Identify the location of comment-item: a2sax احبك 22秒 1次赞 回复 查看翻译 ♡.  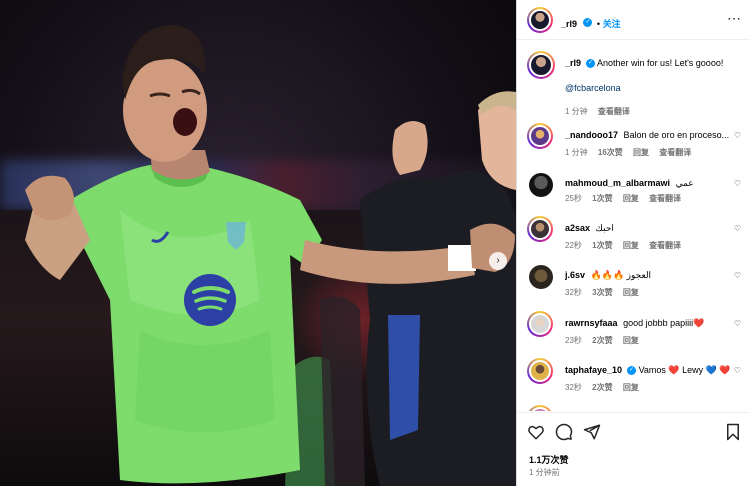
(633, 236).